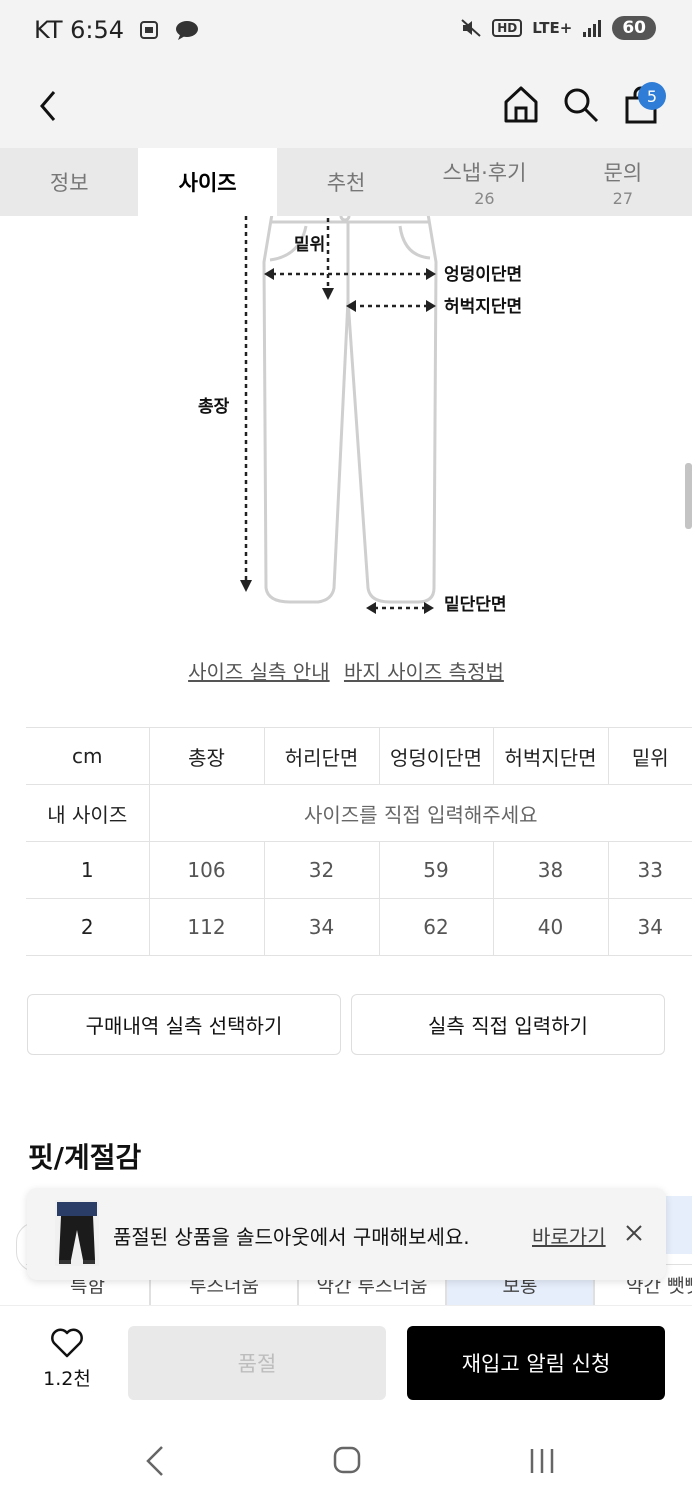 This screenshot has height=1500, width=692. Describe the element at coordinates (87, 813) in the screenshot. I see `my-size-label: 내 사이즈` at that location.